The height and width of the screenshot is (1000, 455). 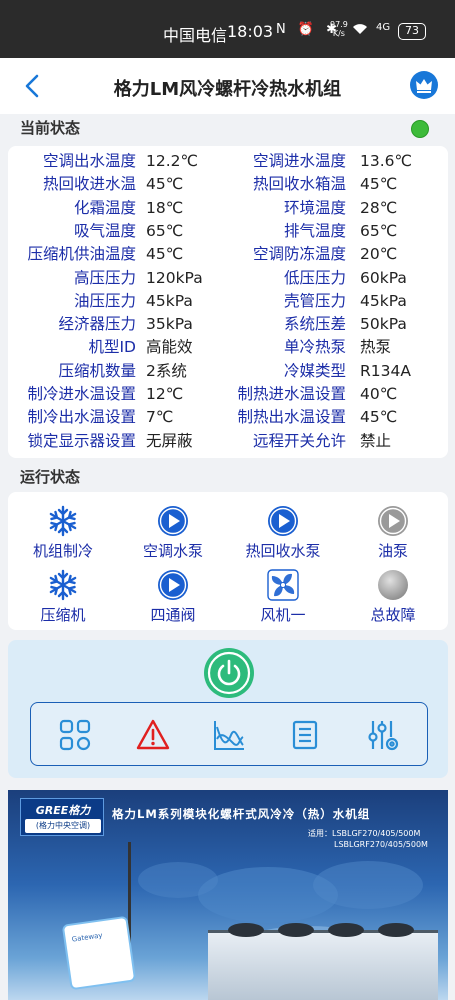 I want to click on param-row: 锁定显示器设置 无屏蔽 远程开关允许 禁止, so click(x=228, y=441).